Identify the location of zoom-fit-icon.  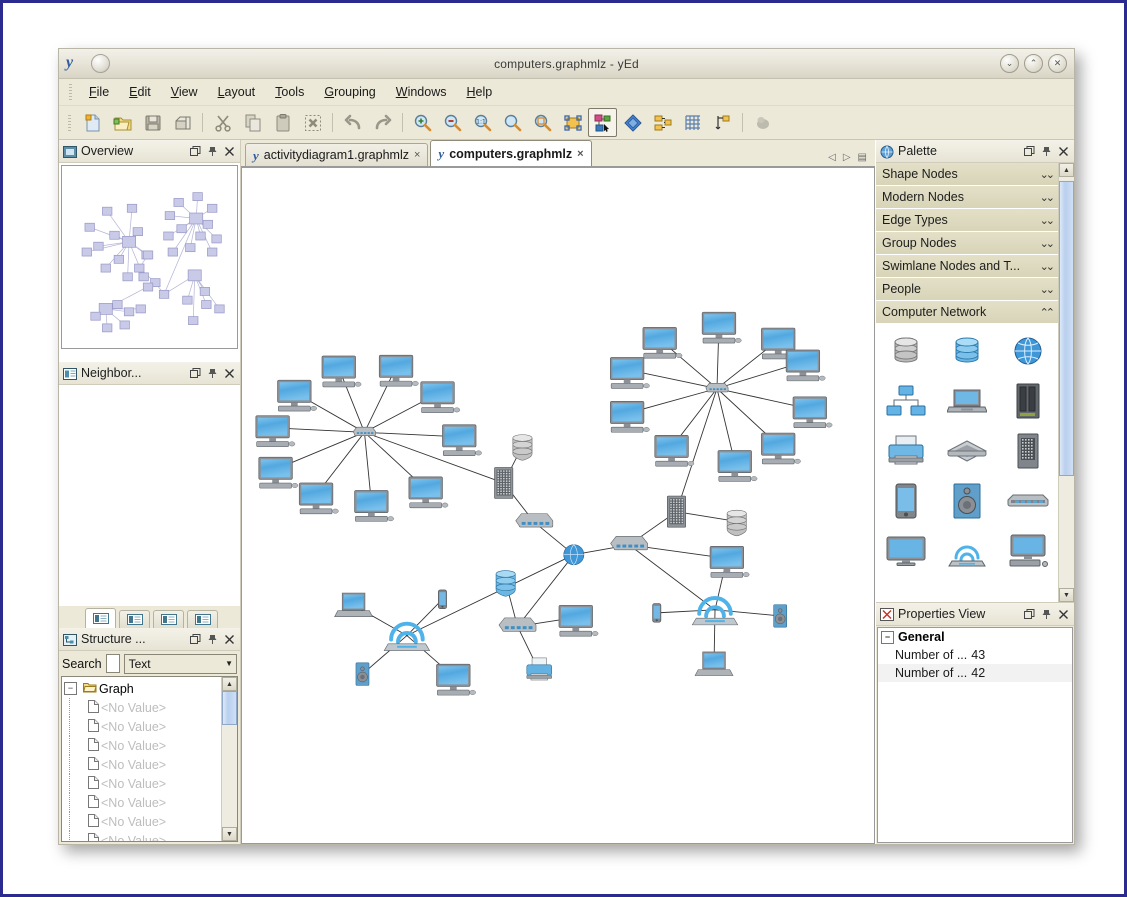
(512, 122).